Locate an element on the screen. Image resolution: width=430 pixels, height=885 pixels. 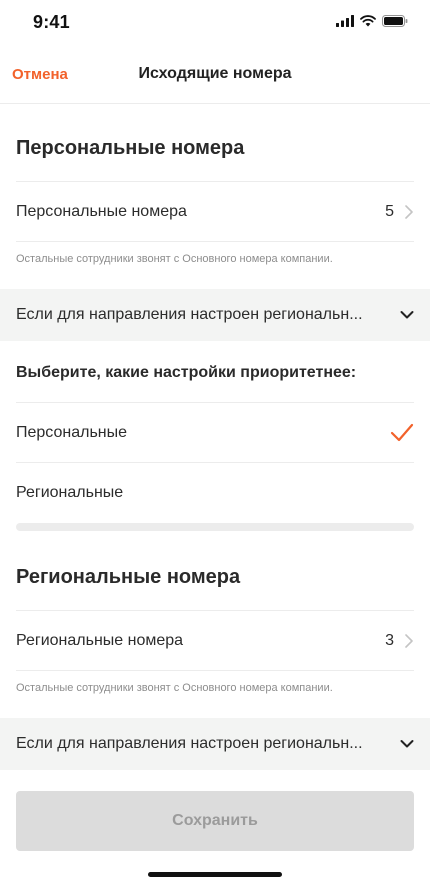
save-button: Сохранить is located at coordinates (215, 821).